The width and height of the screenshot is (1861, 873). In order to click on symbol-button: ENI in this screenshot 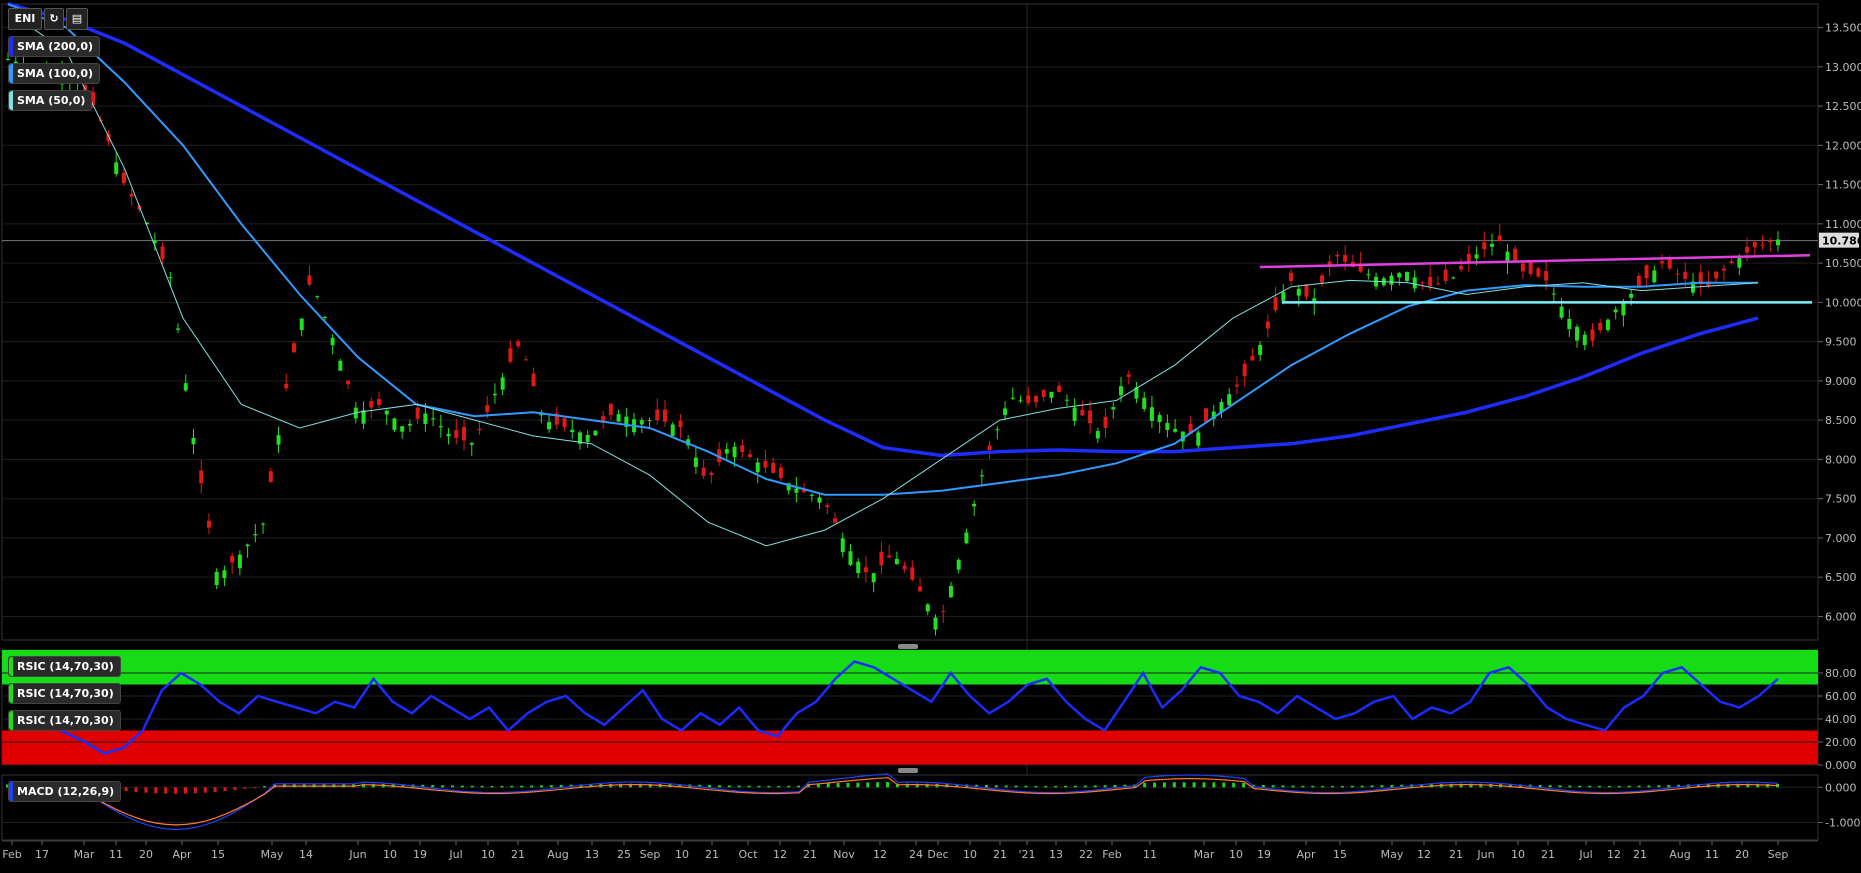, I will do `click(25, 19)`.